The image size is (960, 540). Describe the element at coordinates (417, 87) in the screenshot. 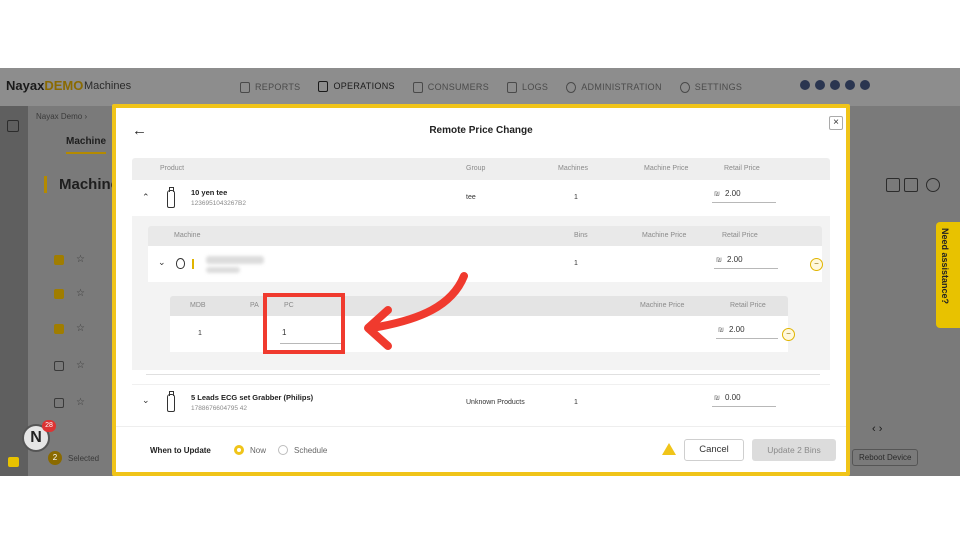

I see `consumers-icon` at that location.